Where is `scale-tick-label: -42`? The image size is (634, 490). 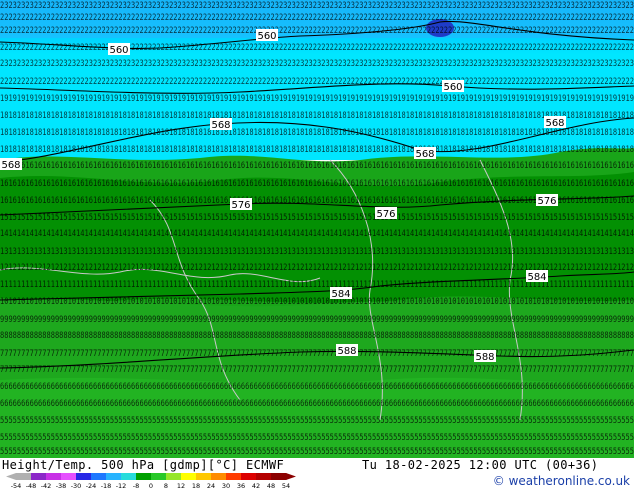
scale-tick-label: -42 is located at coordinates (46, 485).